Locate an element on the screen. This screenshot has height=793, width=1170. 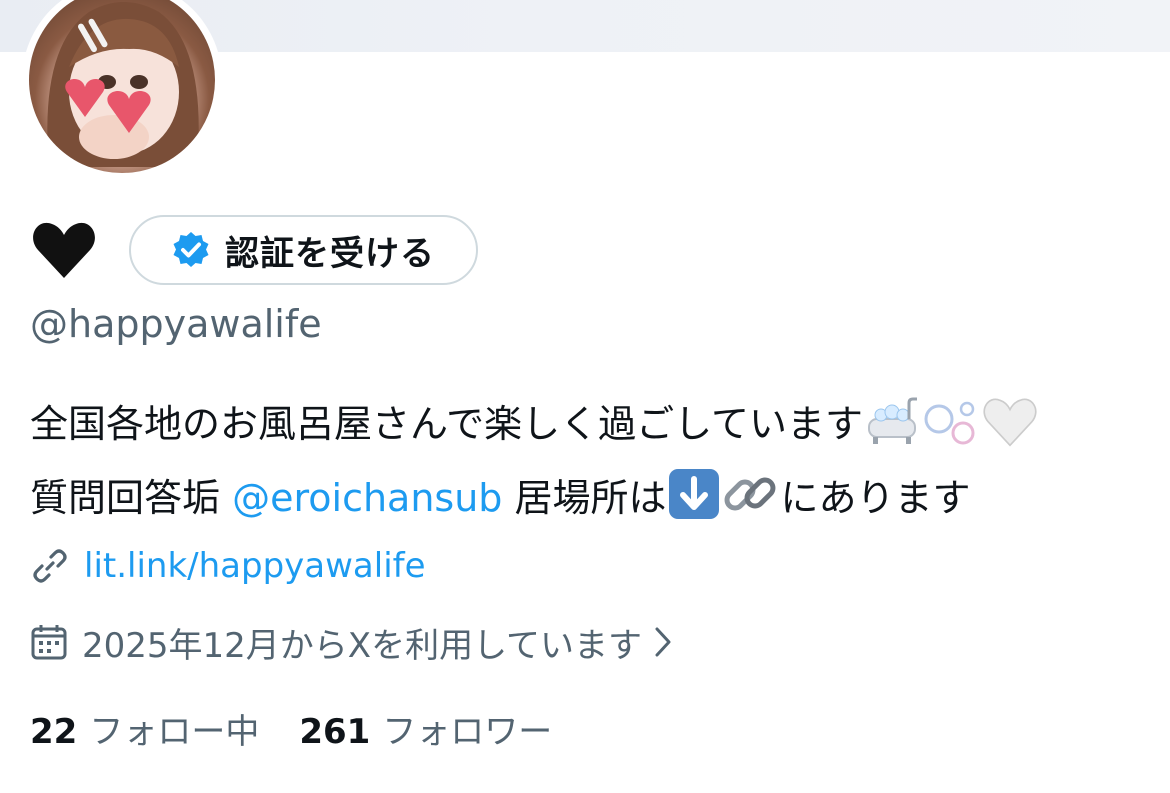
following-link: 22 フォロー中 is located at coordinates (144, 728).